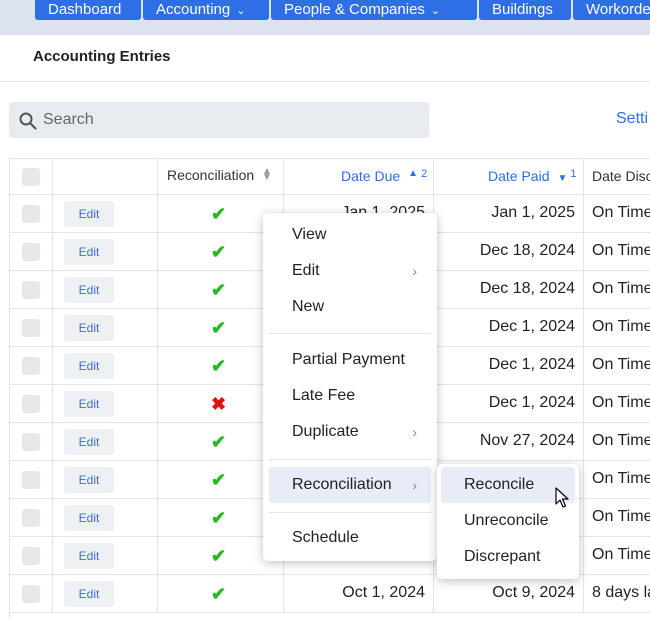  Describe the element at coordinates (533, 592) in the screenshot. I see `date-paid-cell: Oct 9, 2024` at that location.